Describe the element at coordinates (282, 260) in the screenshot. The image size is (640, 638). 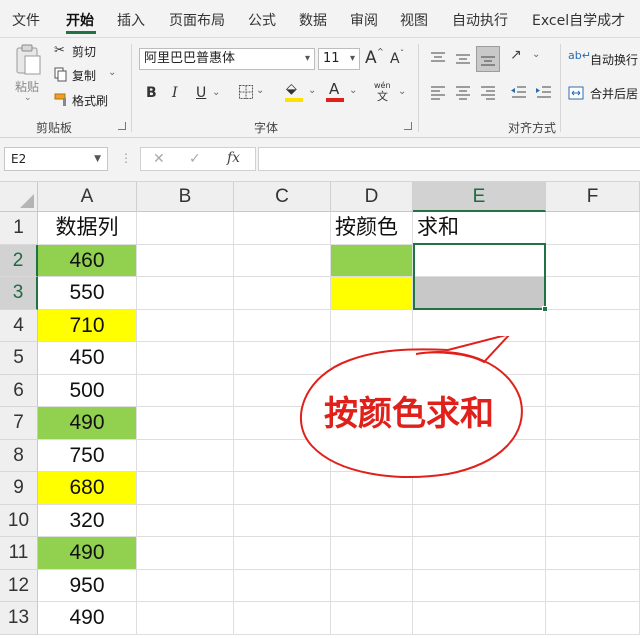
I see `cell-c2` at that location.